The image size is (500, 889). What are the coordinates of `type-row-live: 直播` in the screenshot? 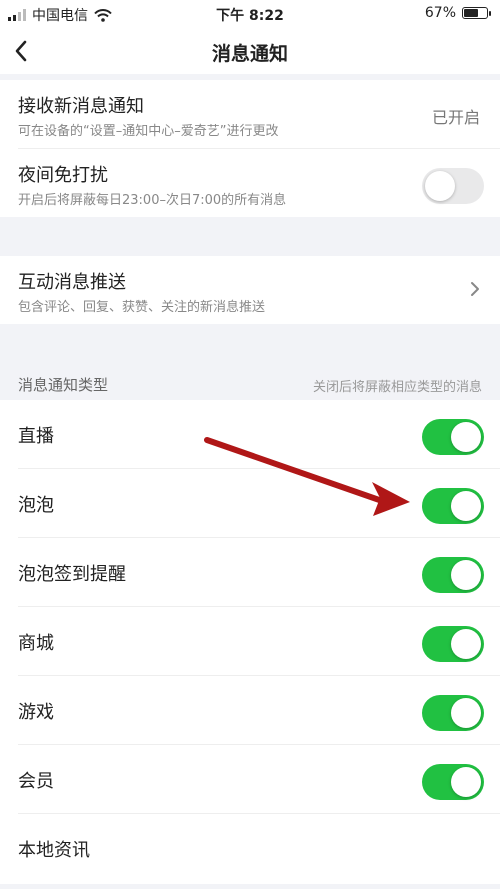 It's located at (259, 434).